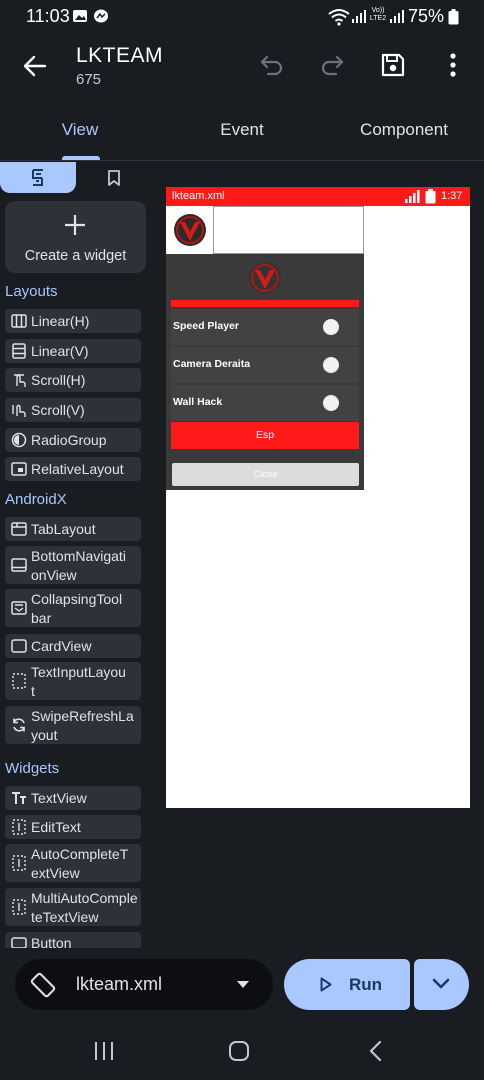  What do you see at coordinates (242, 68) in the screenshot?
I see `toolbar` at bounding box center [242, 68].